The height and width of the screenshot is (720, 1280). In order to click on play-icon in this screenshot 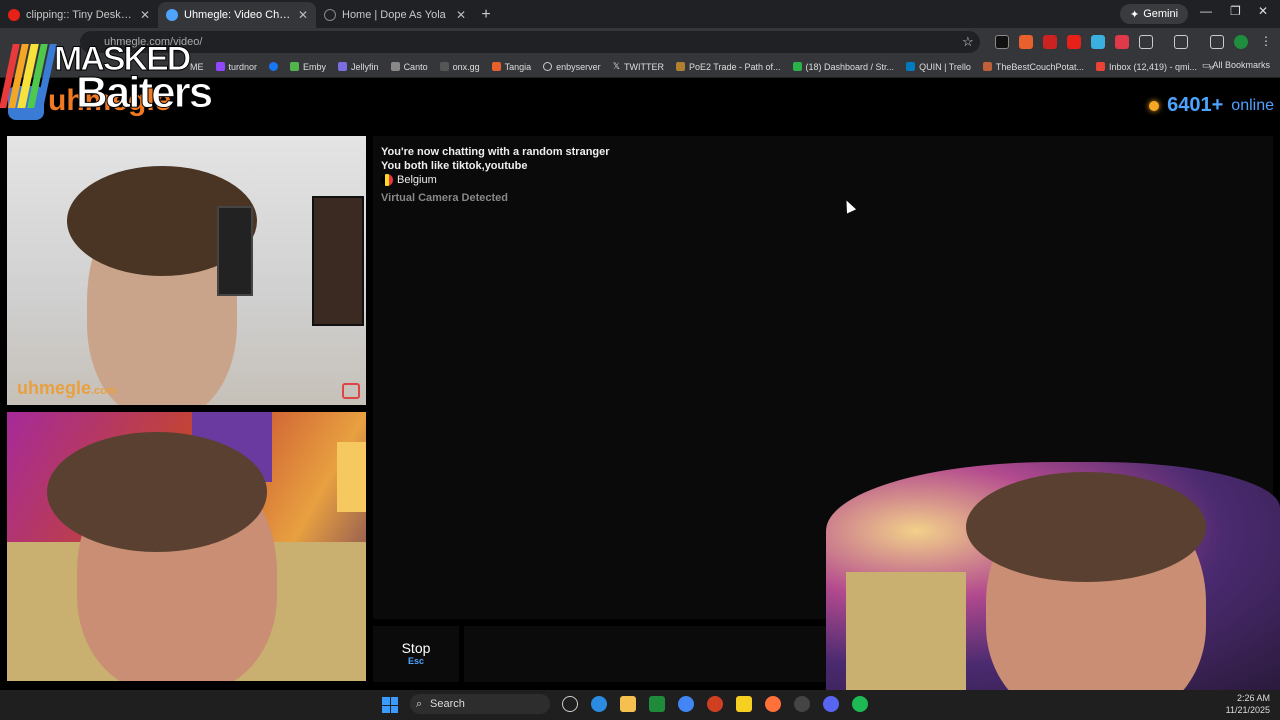, I will do `click(657, 704)`.